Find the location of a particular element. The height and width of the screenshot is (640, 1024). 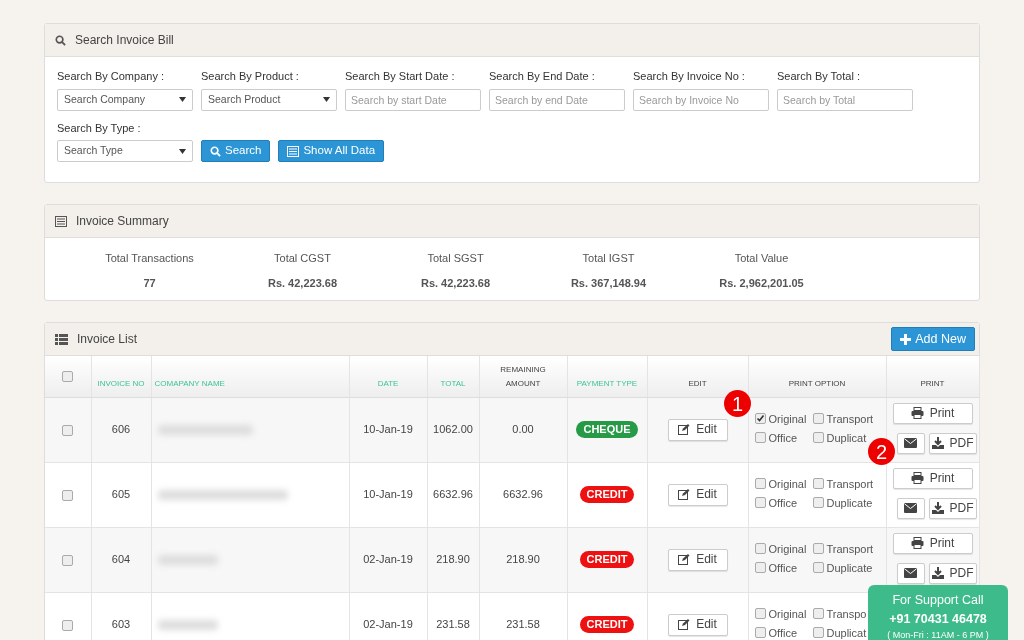

column-header: COMAPANY NAME is located at coordinates (250, 376).